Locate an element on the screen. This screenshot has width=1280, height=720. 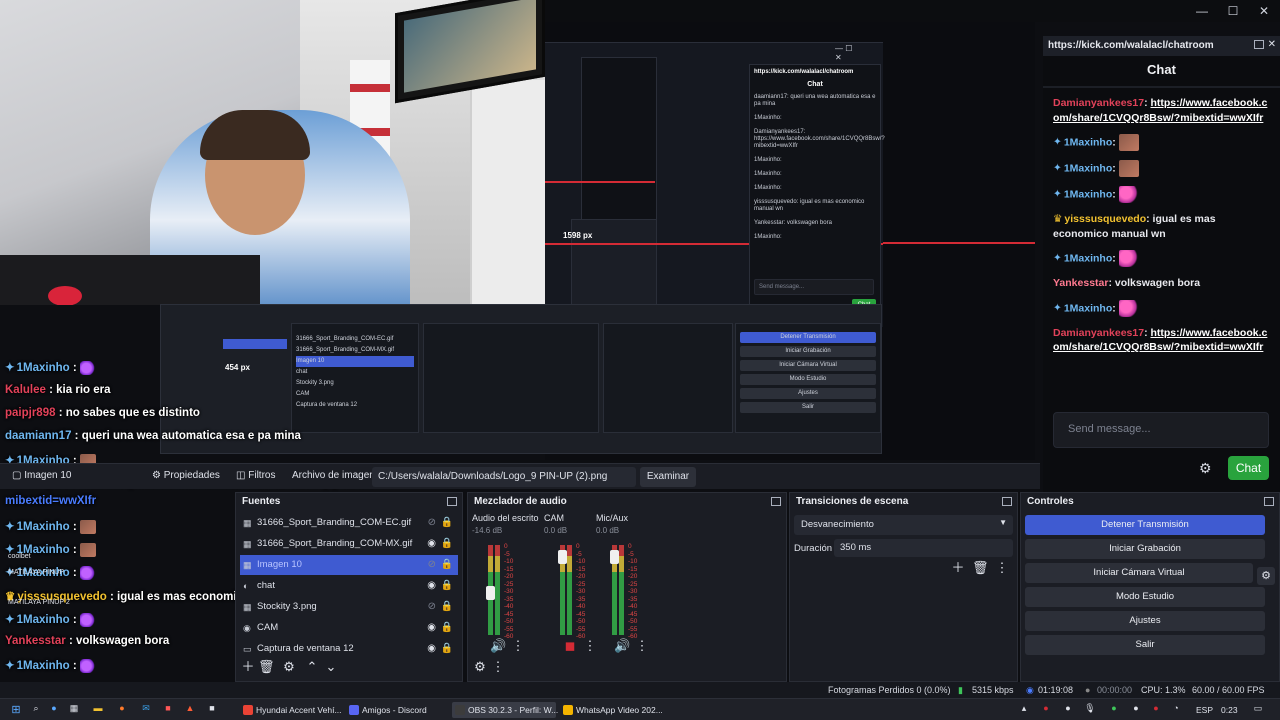
transition-select: Desvanecimiento ▼ is located at coordinates (903, 525).